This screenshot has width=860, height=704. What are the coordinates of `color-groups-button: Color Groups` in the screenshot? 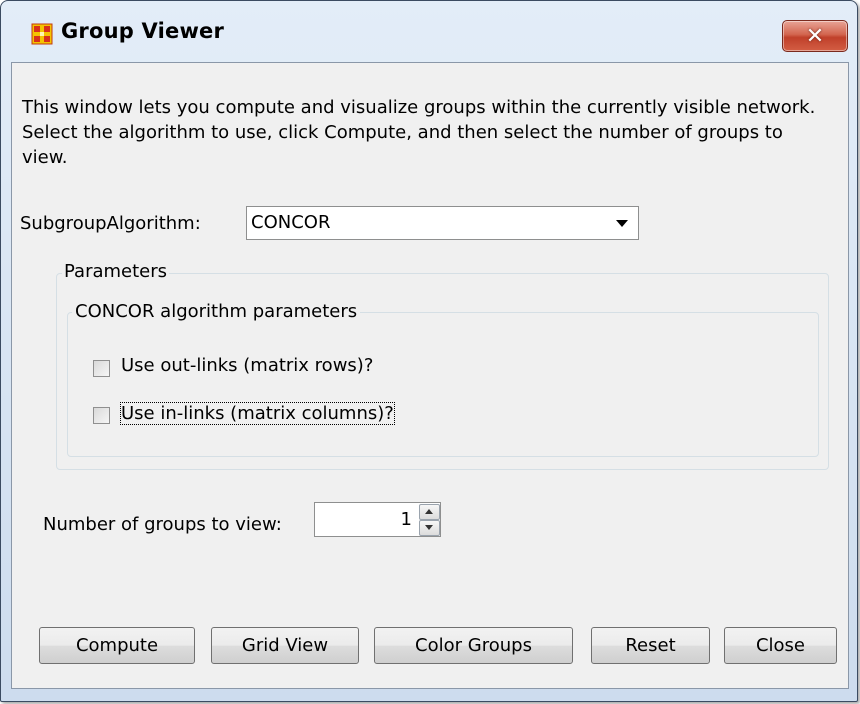 It's located at (473, 645).